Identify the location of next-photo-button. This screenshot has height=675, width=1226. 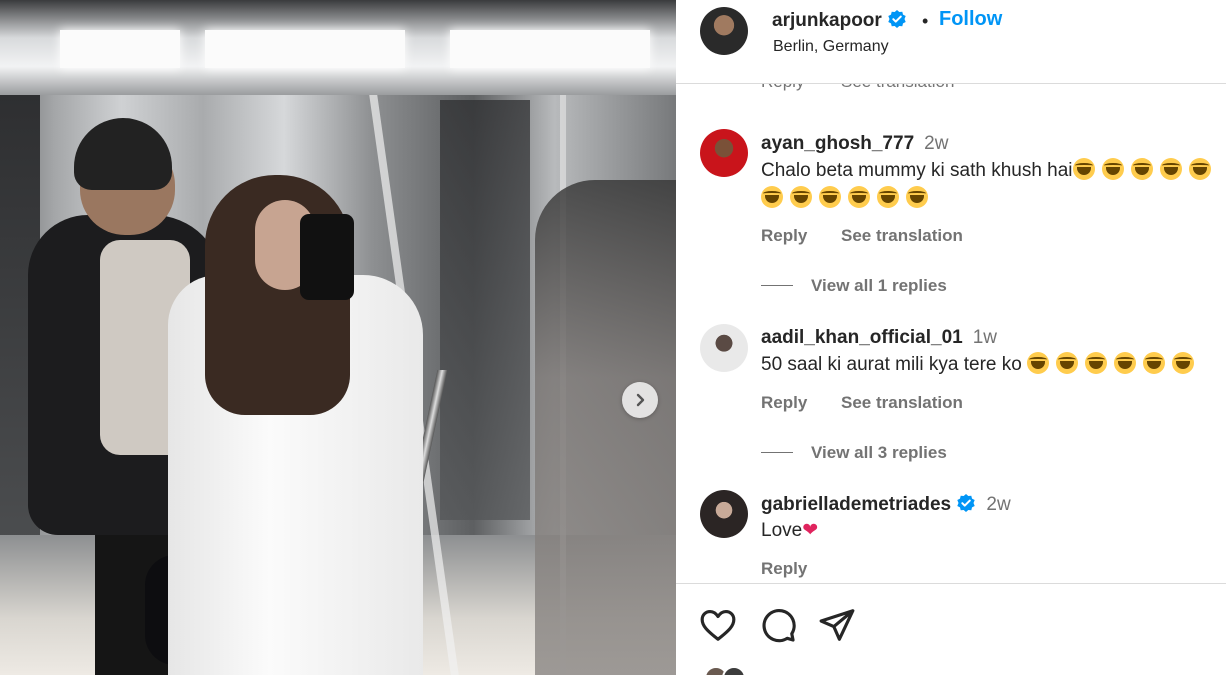
(640, 400).